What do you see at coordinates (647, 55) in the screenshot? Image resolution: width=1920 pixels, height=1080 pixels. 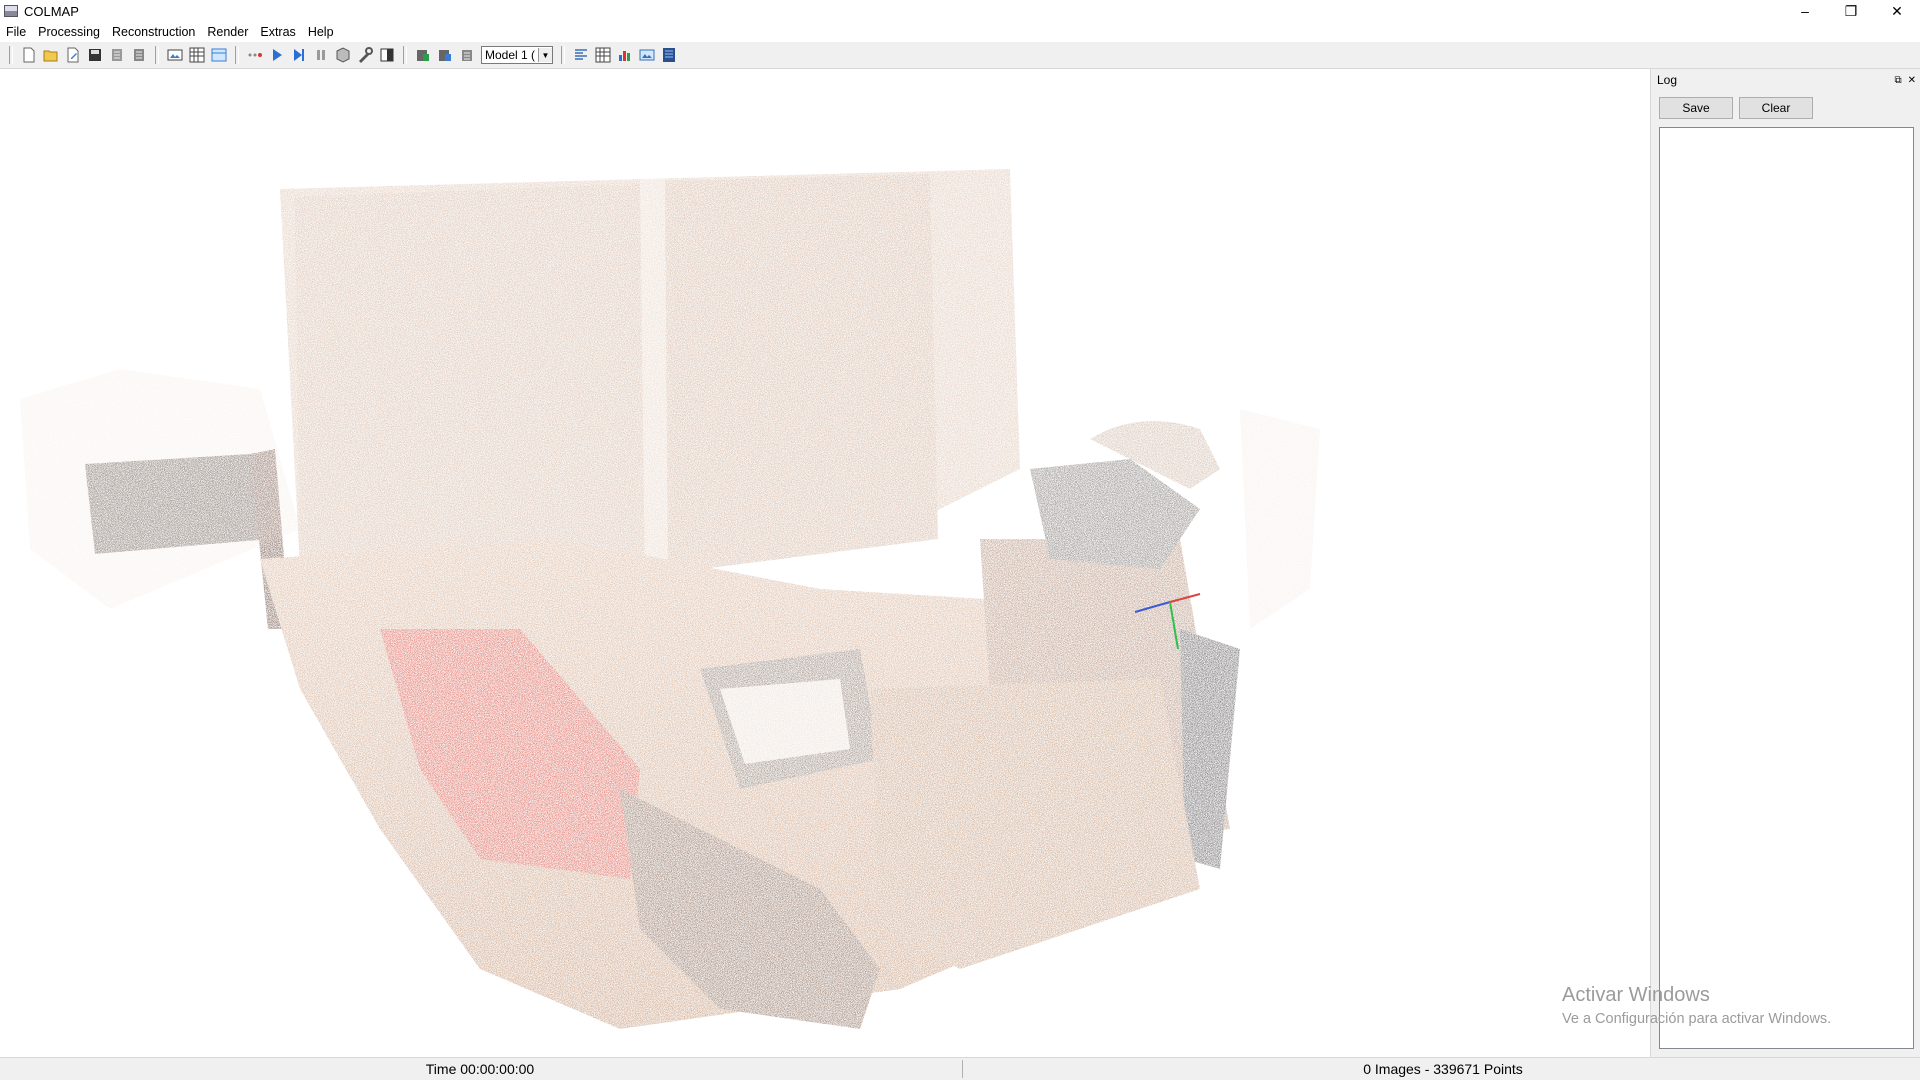 I see `export-image-icon` at bounding box center [647, 55].